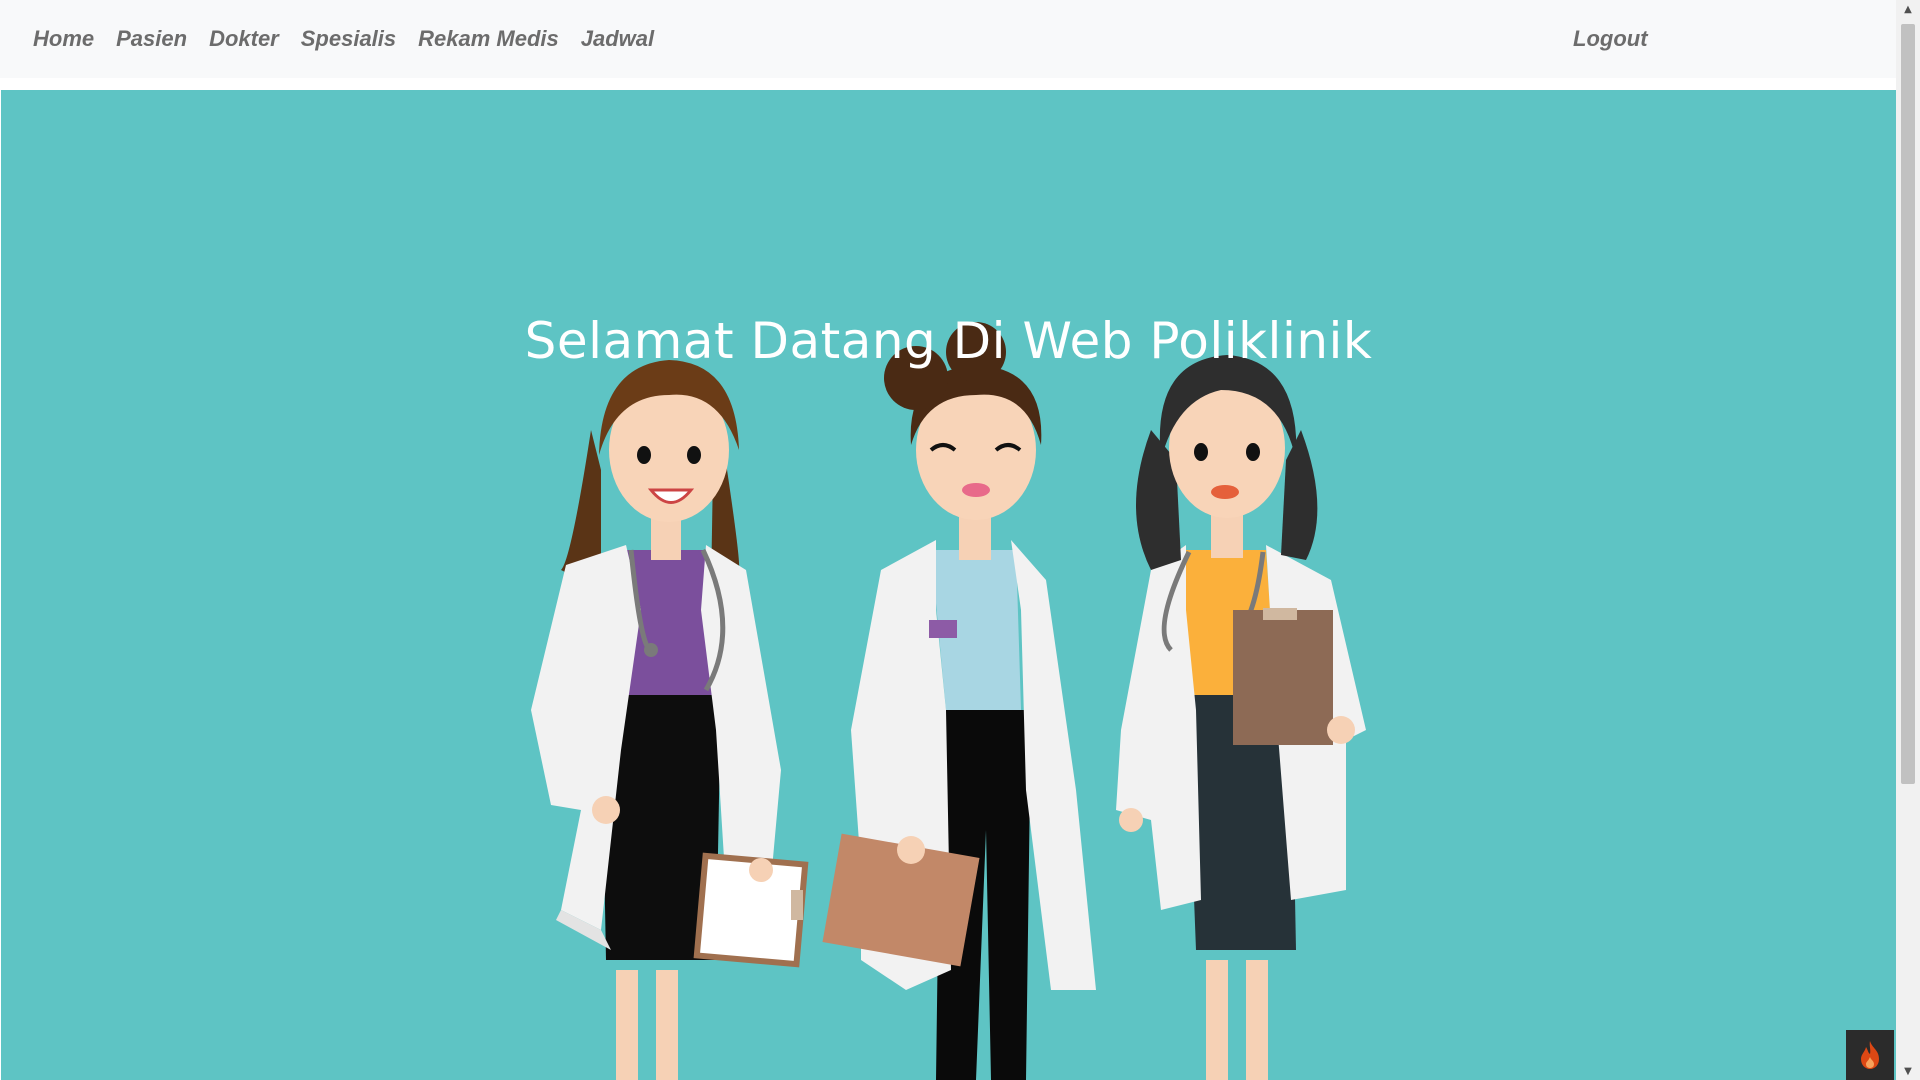 Image resolution: width=1920 pixels, height=1080 pixels. I want to click on nav-rekam-medis-link: Rekam Medis, so click(488, 39).